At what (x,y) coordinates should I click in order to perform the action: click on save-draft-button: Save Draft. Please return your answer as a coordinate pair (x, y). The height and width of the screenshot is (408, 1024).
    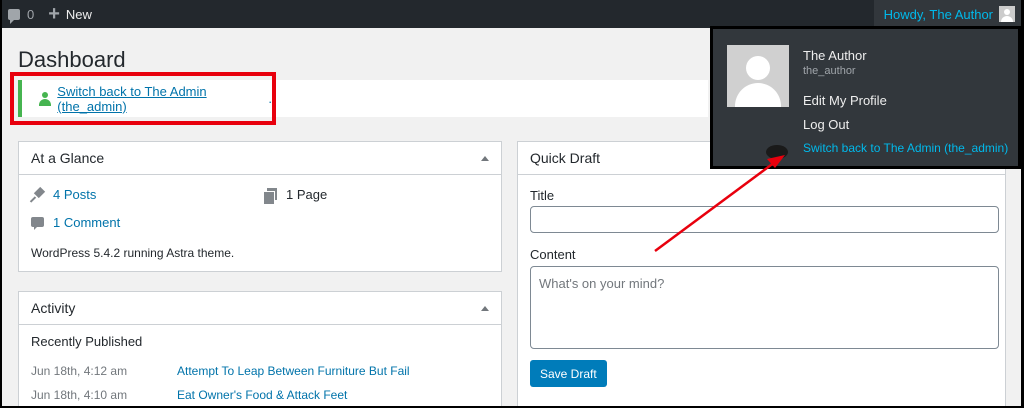
    Looking at the image, I should click on (568, 373).